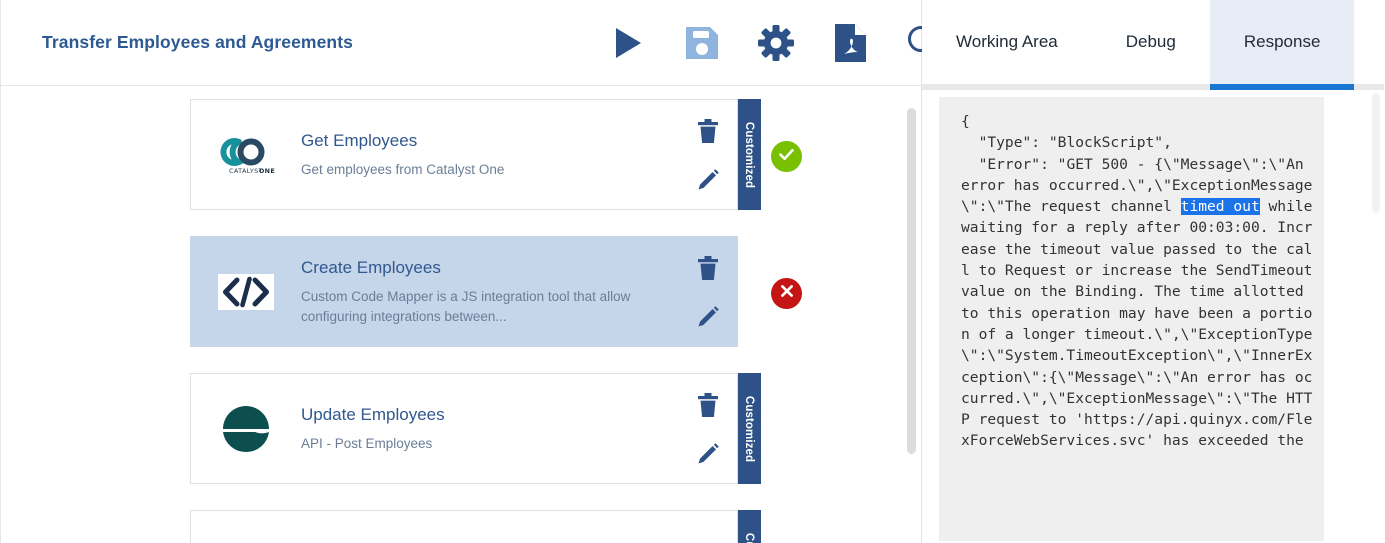 Image resolution: width=1385 pixels, height=543 pixels. I want to click on settings-button, so click(776, 43).